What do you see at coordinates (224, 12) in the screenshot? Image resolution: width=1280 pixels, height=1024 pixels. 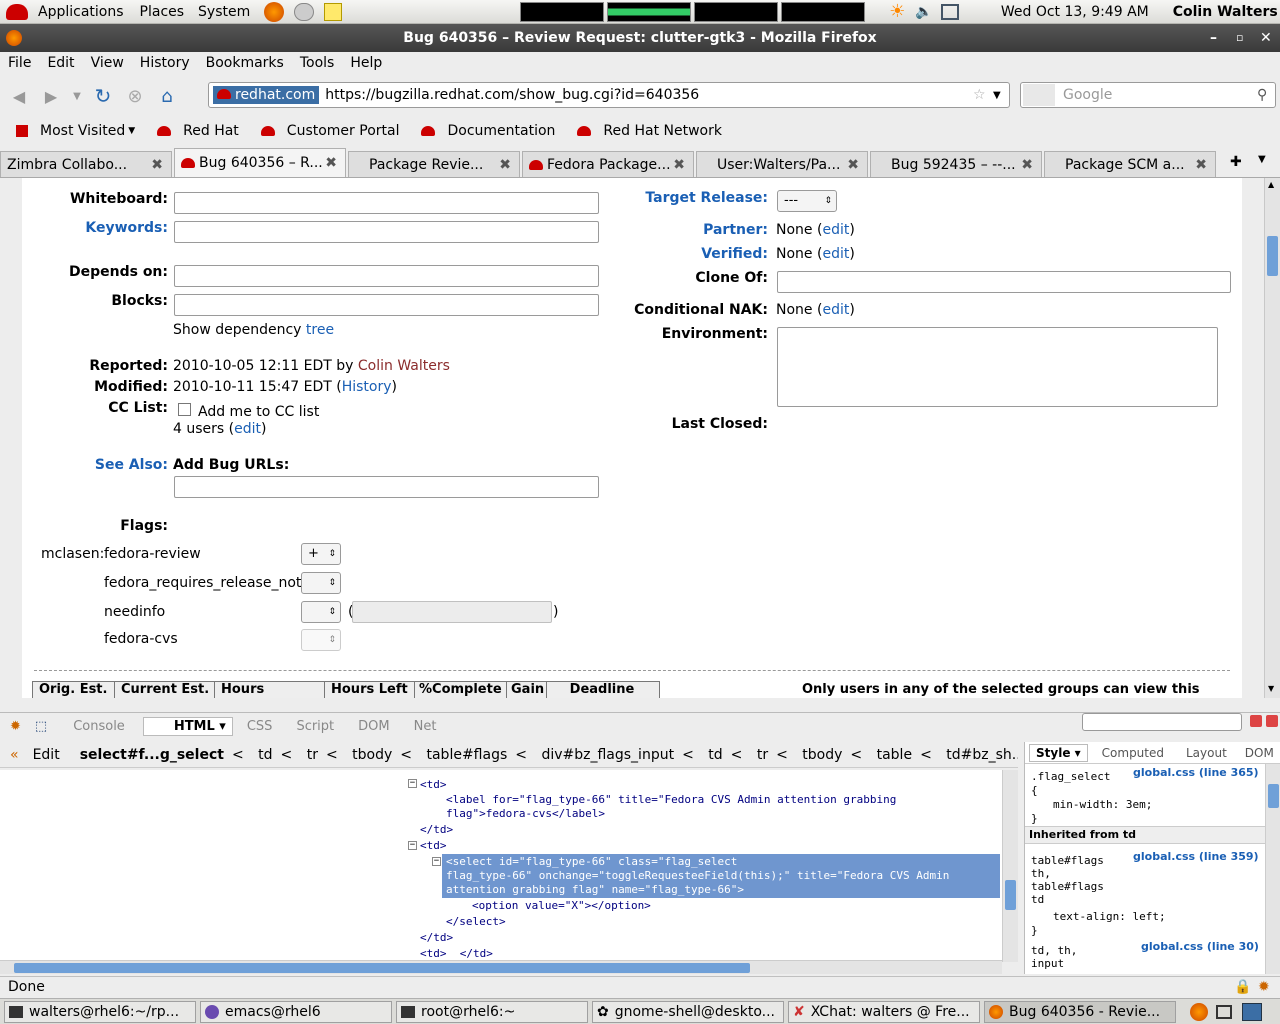 I see `system-menu: System` at bounding box center [224, 12].